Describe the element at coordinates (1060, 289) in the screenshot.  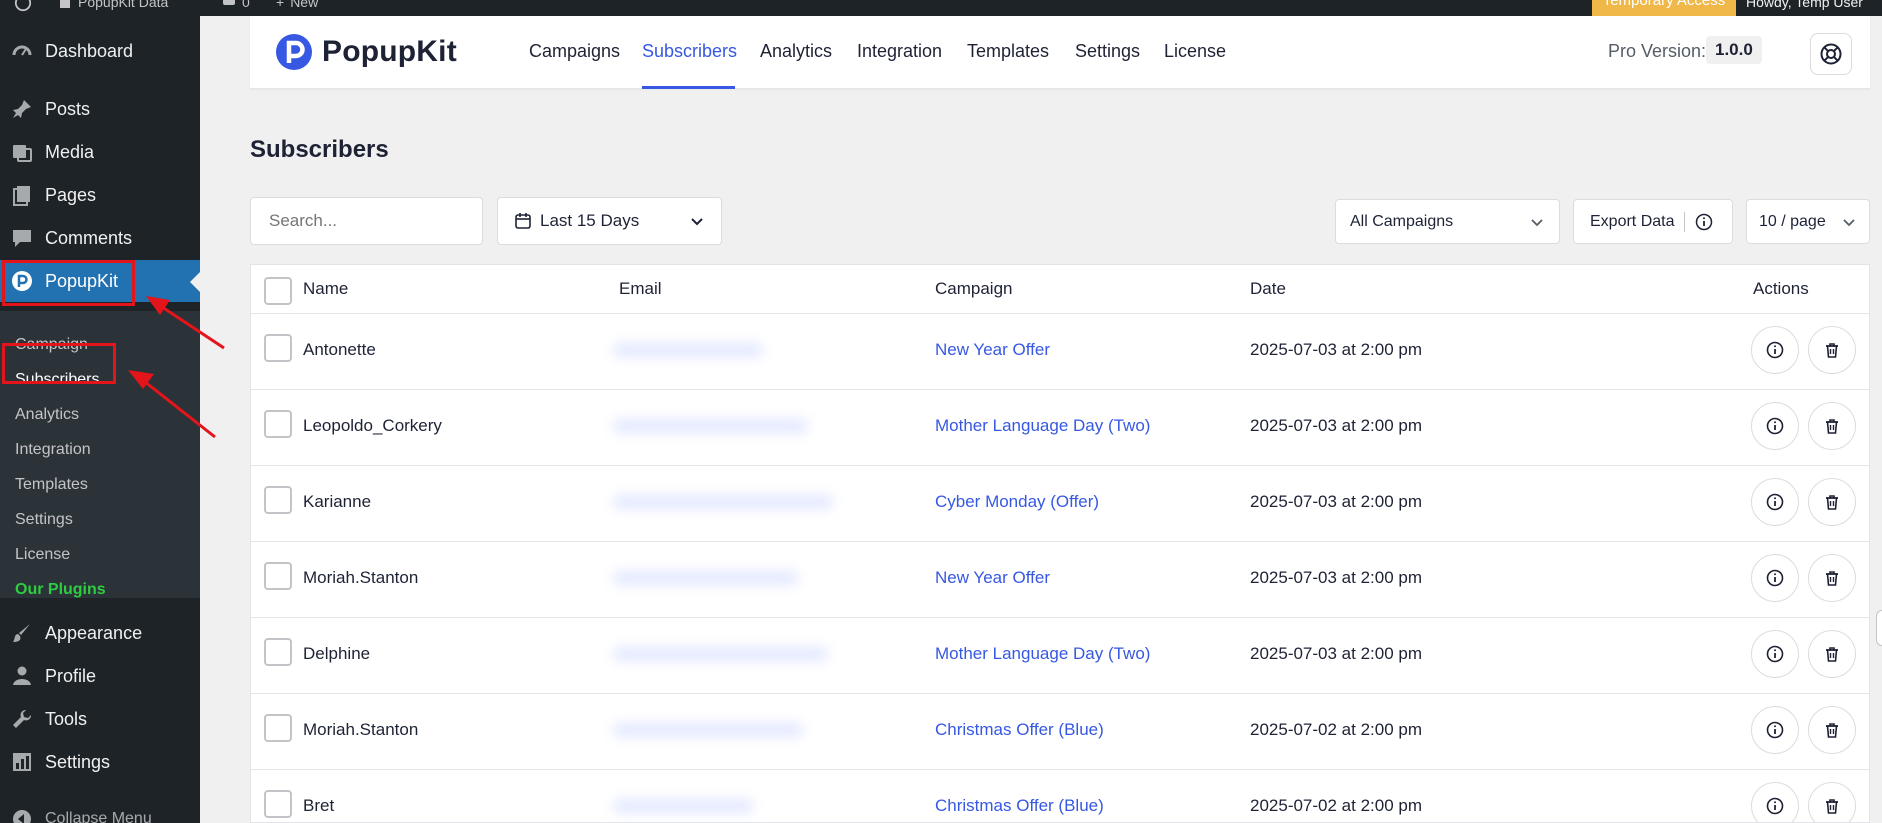
I see `table-header: Name Email Campaign Date Actions` at that location.